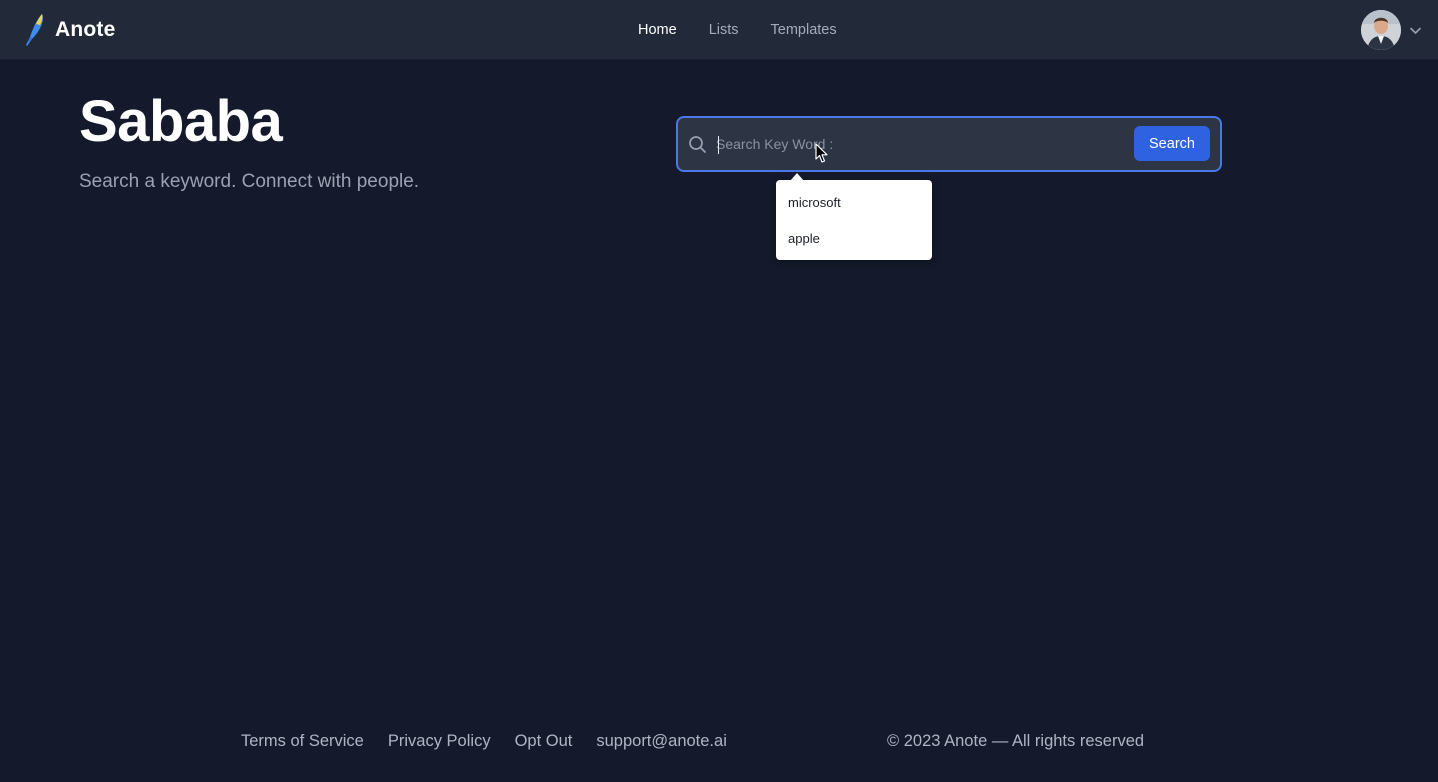 This screenshot has height=782, width=1438. What do you see at coordinates (1016, 741) in the screenshot?
I see `copyright-text: © 2023 Anote — All rights reserved` at bounding box center [1016, 741].